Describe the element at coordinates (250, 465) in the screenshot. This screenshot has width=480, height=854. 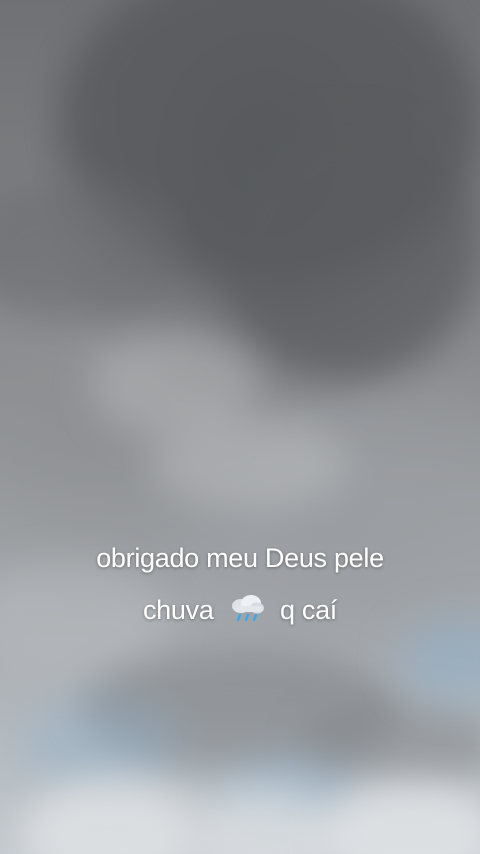
I see `light-cloud` at that location.